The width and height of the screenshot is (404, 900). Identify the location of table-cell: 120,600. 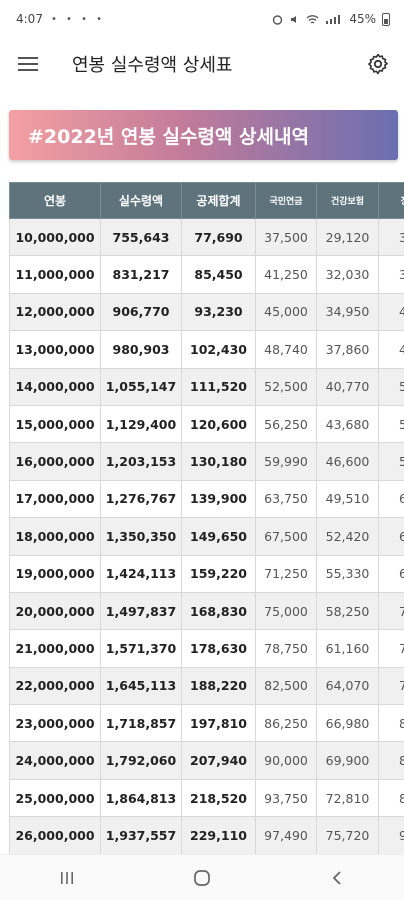
(218, 424).